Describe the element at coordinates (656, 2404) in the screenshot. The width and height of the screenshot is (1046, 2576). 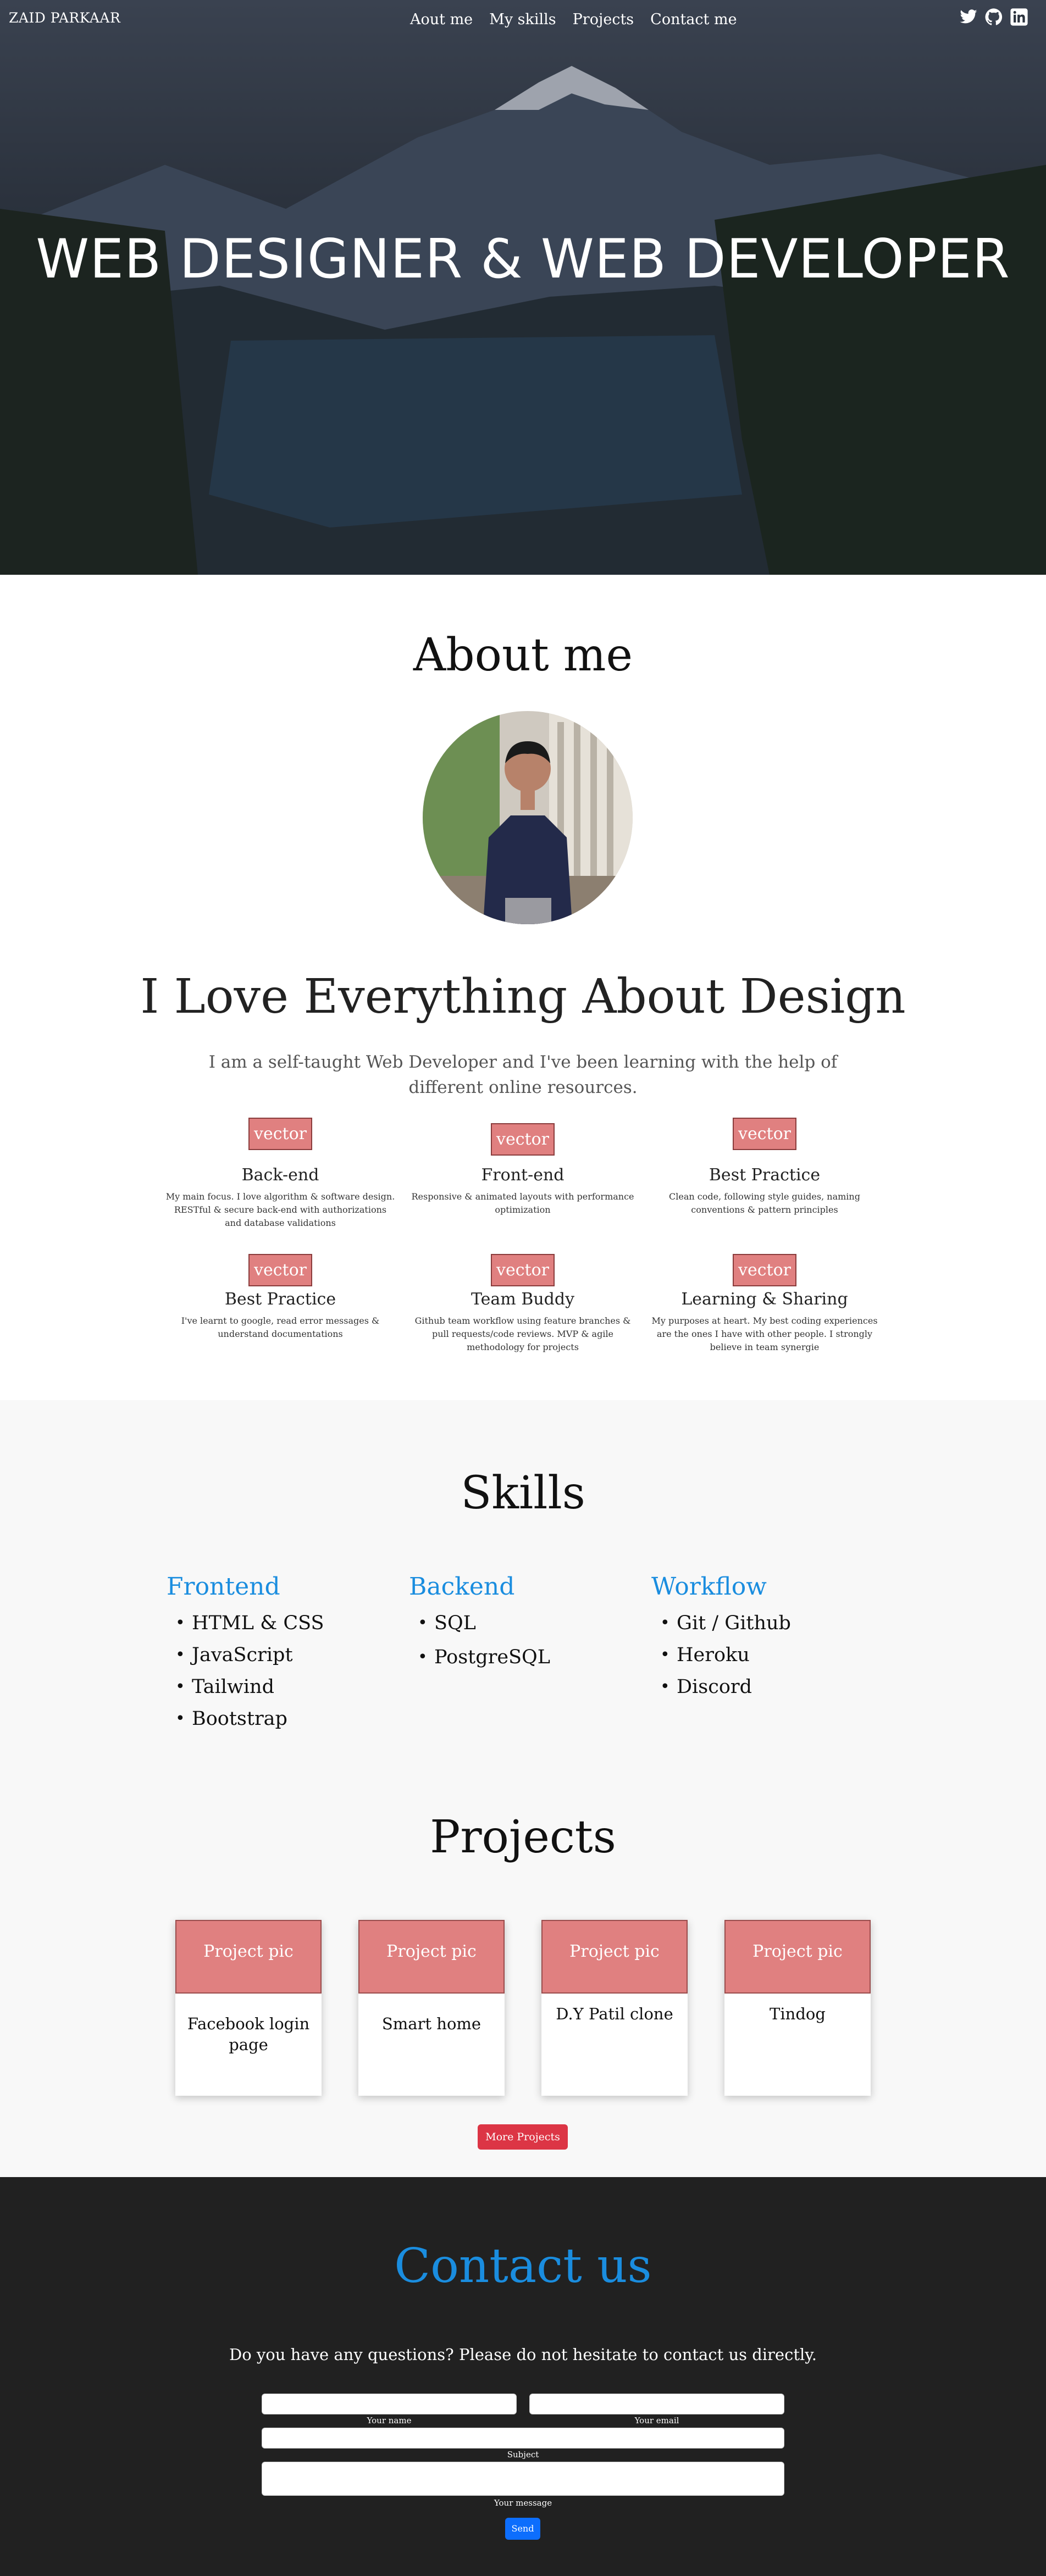
I see `email-field` at that location.